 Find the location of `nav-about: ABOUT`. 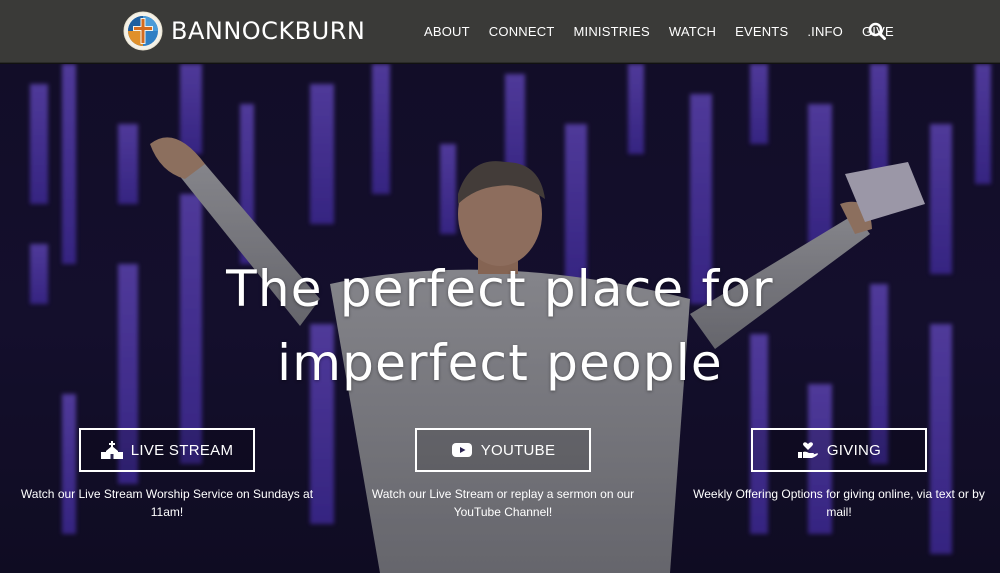

nav-about: ABOUT is located at coordinates (447, 31).